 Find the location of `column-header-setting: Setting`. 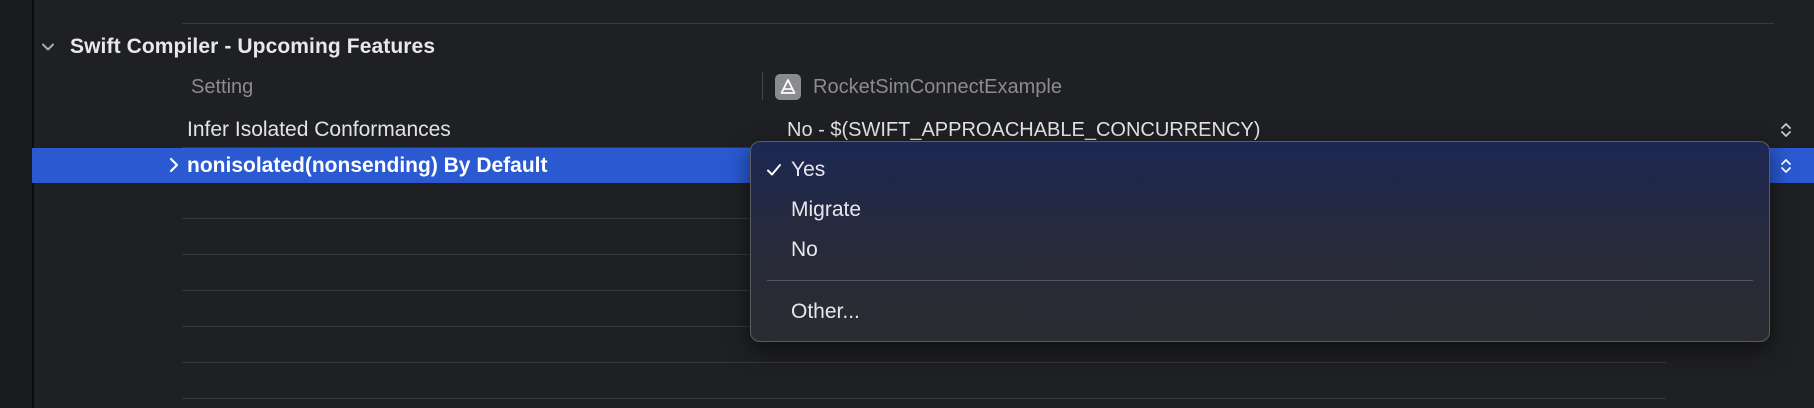

column-header-setting: Setting is located at coordinates (222, 87).